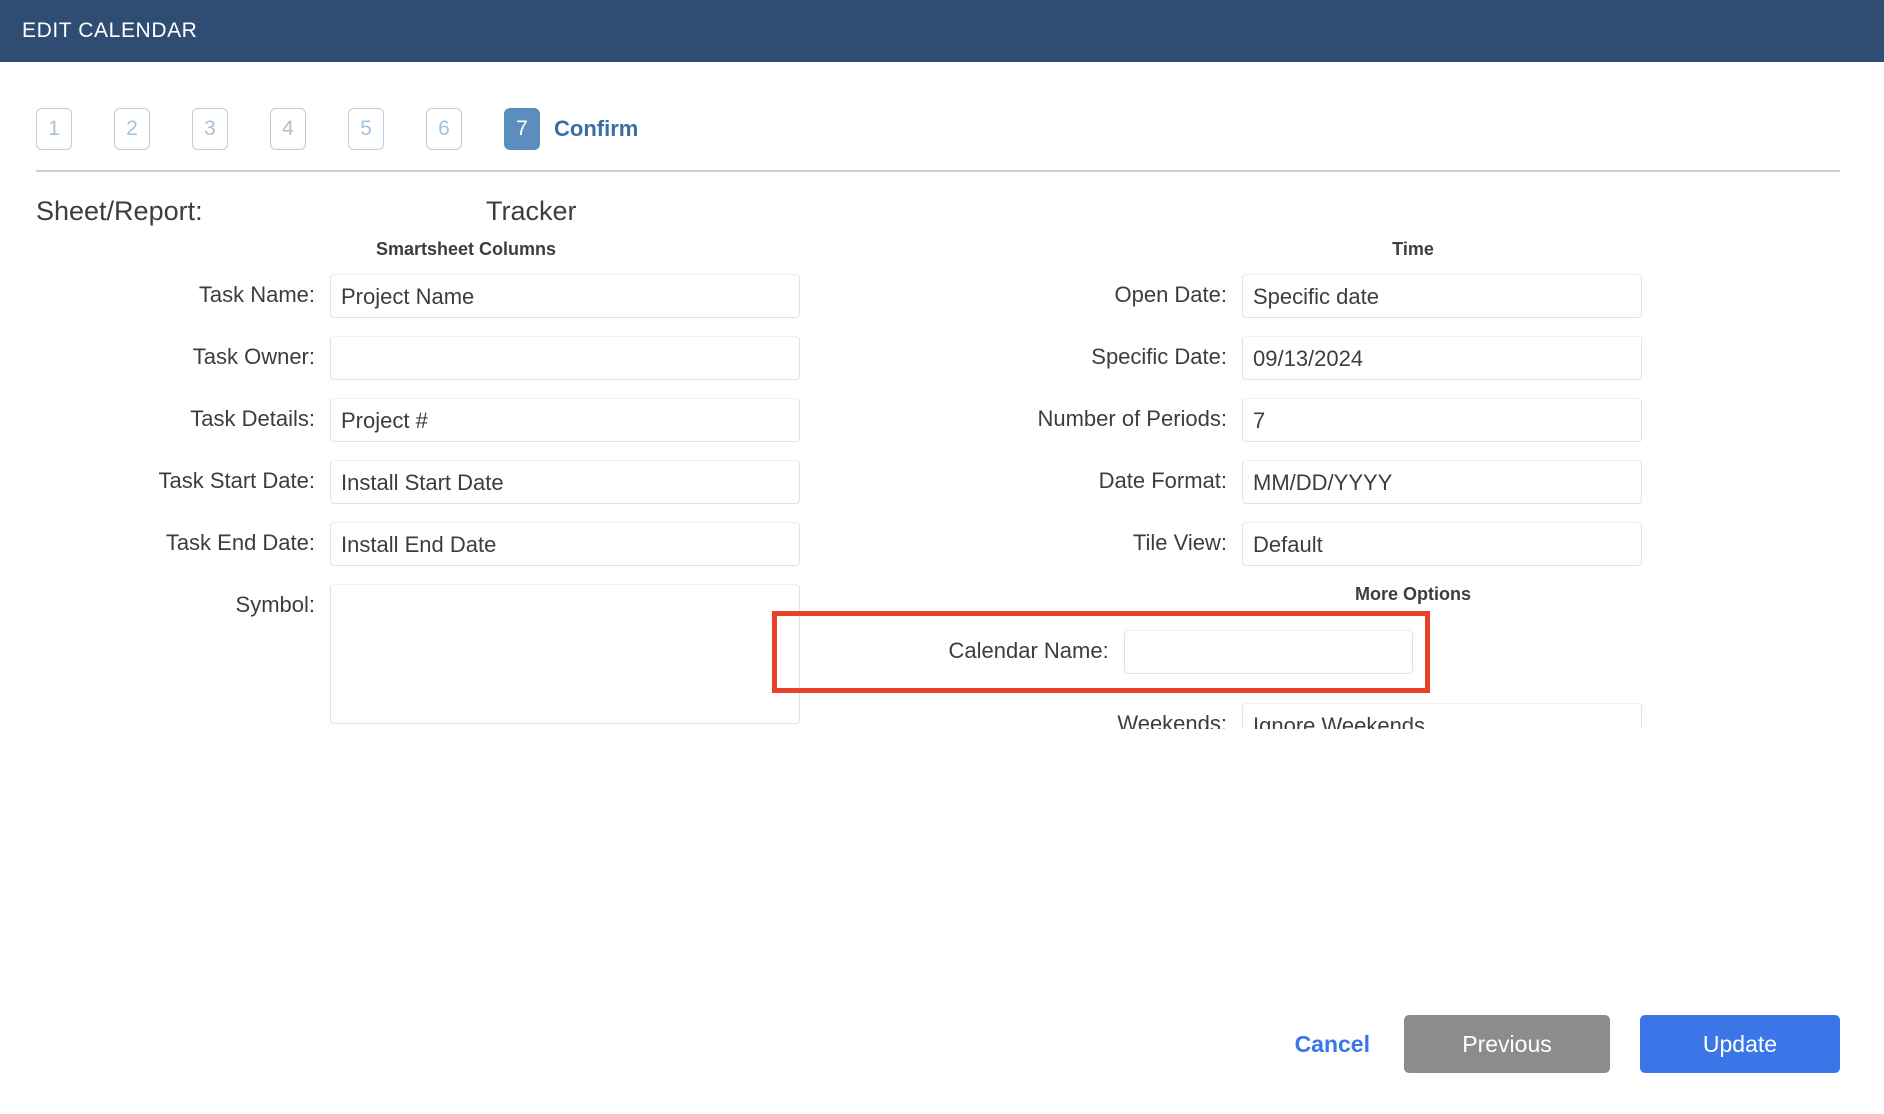 The height and width of the screenshot is (1114, 1884). What do you see at coordinates (565, 544) in the screenshot?
I see `field-task-end-date-input: Install End Date` at bounding box center [565, 544].